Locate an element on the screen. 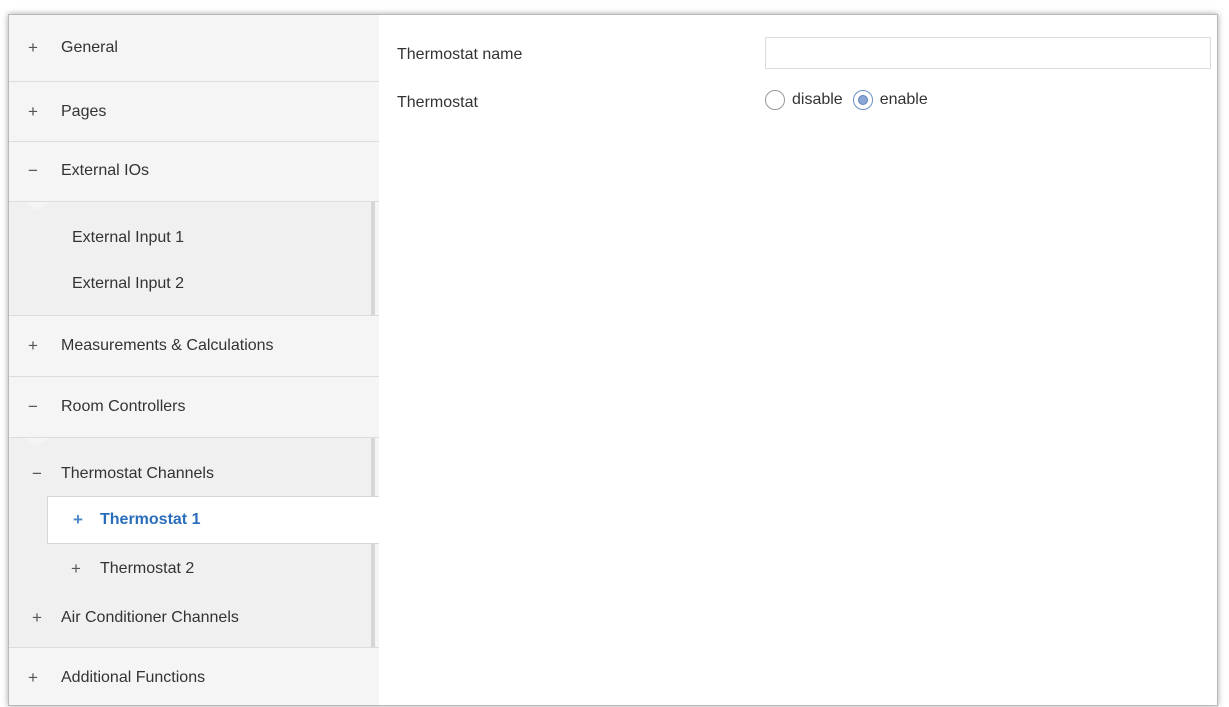  sidebar-item-label: External Input 2 is located at coordinates (128, 283).